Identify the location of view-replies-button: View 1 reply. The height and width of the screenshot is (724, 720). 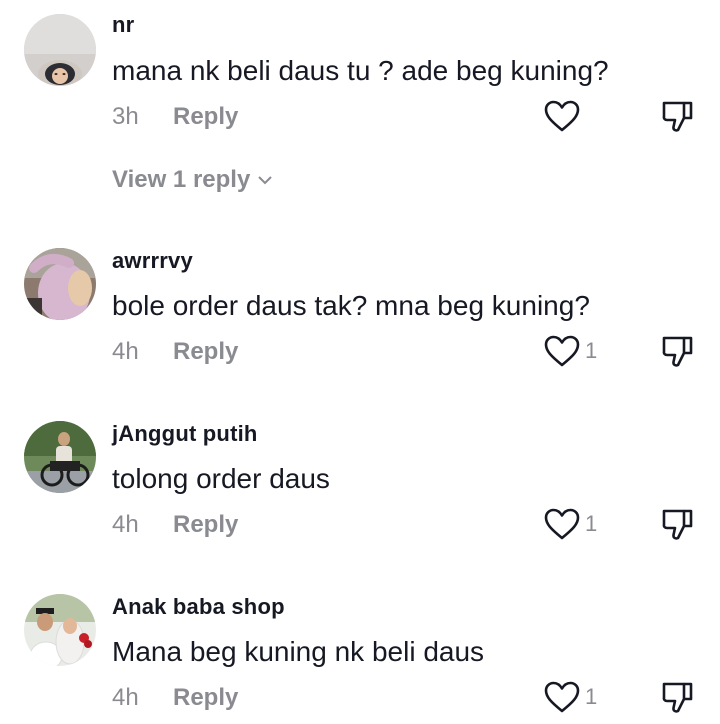
(193, 180).